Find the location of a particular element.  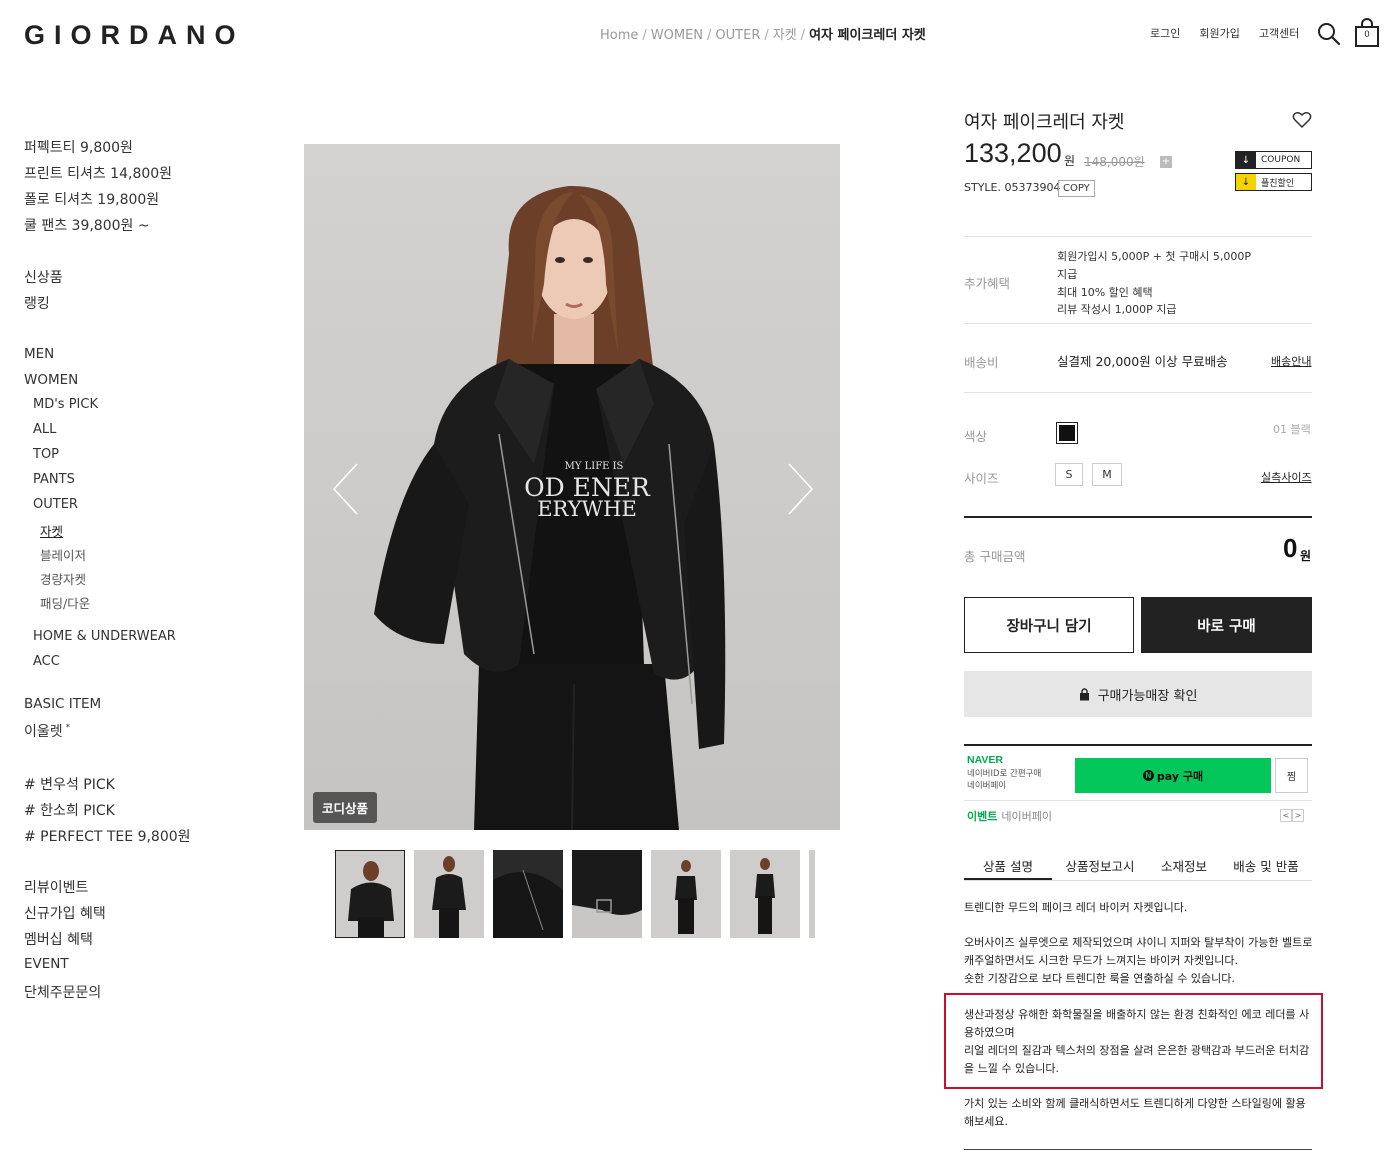

naver-pay-button: N pay 구매 is located at coordinates (1173, 775).